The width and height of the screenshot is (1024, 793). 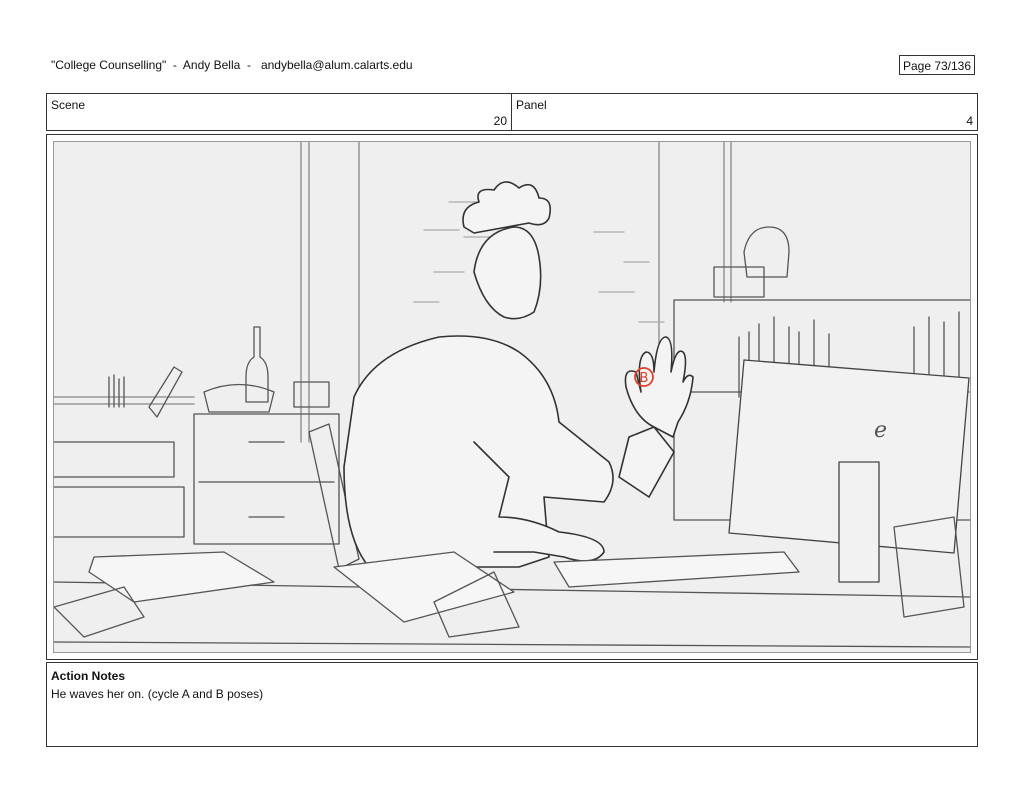 What do you see at coordinates (279, 112) in the screenshot?
I see `scene-field: Scene 20` at bounding box center [279, 112].